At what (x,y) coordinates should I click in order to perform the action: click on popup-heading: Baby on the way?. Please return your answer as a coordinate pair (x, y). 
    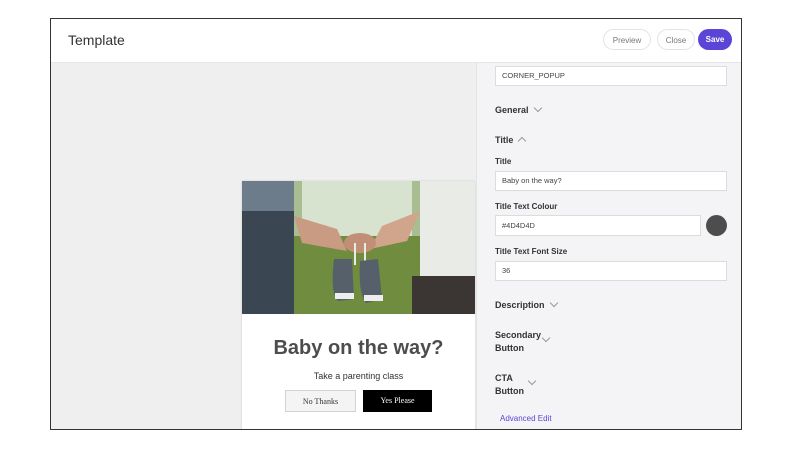
    Looking at the image, I should click on (358, 348).